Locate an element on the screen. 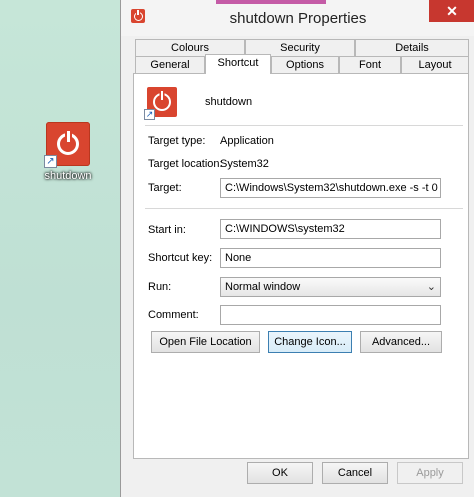  title-bar: shutdown Properties ✕ is located at coordinates (297, 18).